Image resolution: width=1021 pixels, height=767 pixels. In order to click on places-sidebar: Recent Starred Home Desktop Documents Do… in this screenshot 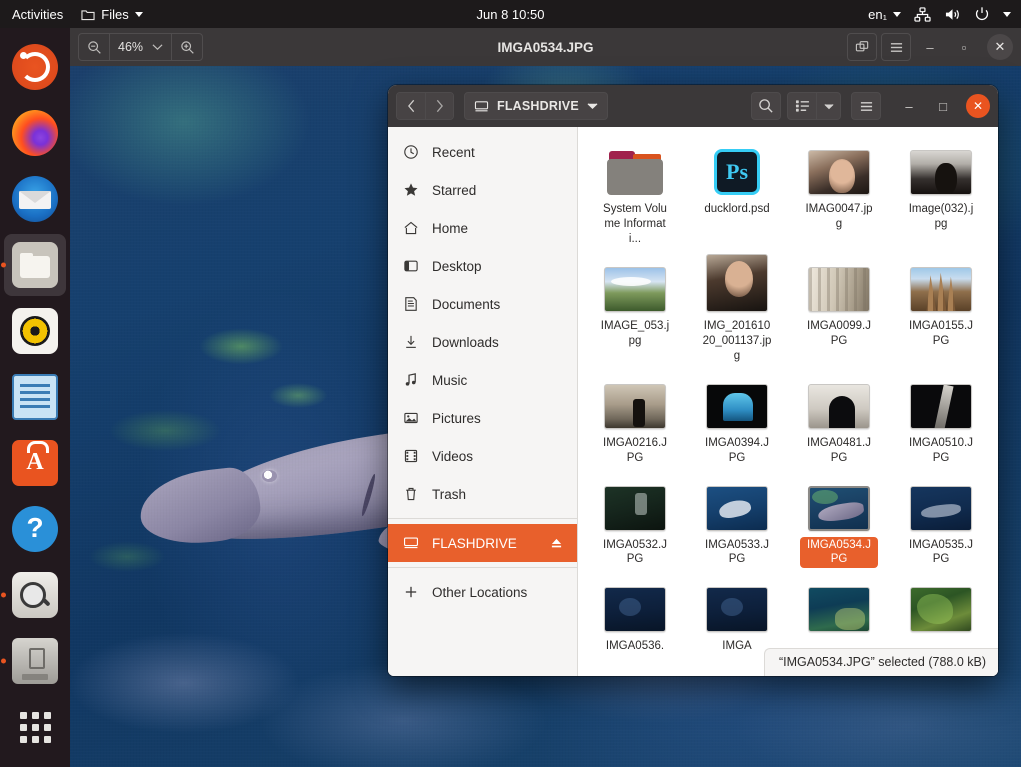, I will do `click(483, 401)`.